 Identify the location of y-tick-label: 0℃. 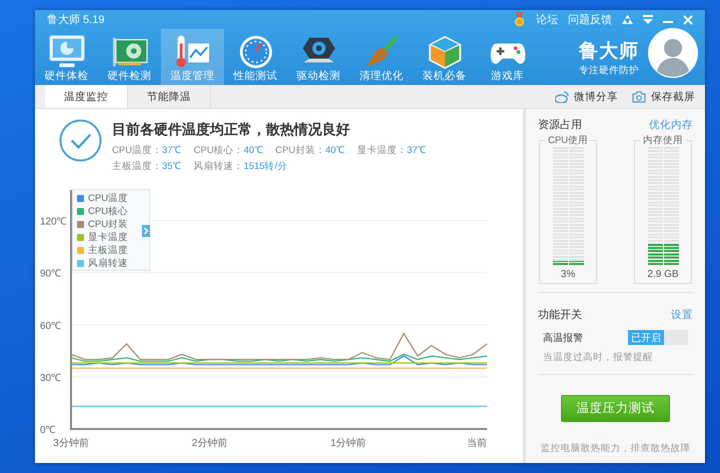
(48, 430).